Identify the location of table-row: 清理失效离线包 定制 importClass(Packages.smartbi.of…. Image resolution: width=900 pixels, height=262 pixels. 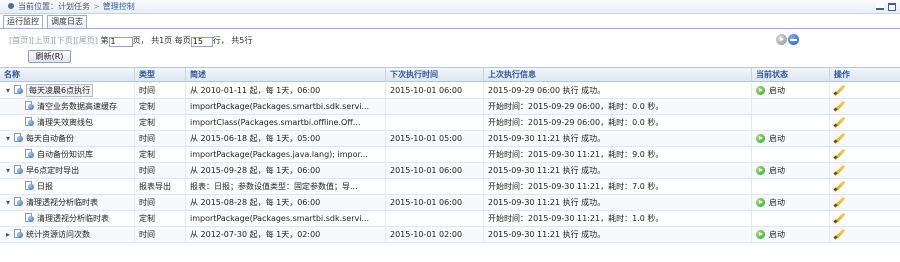
(450, 123).